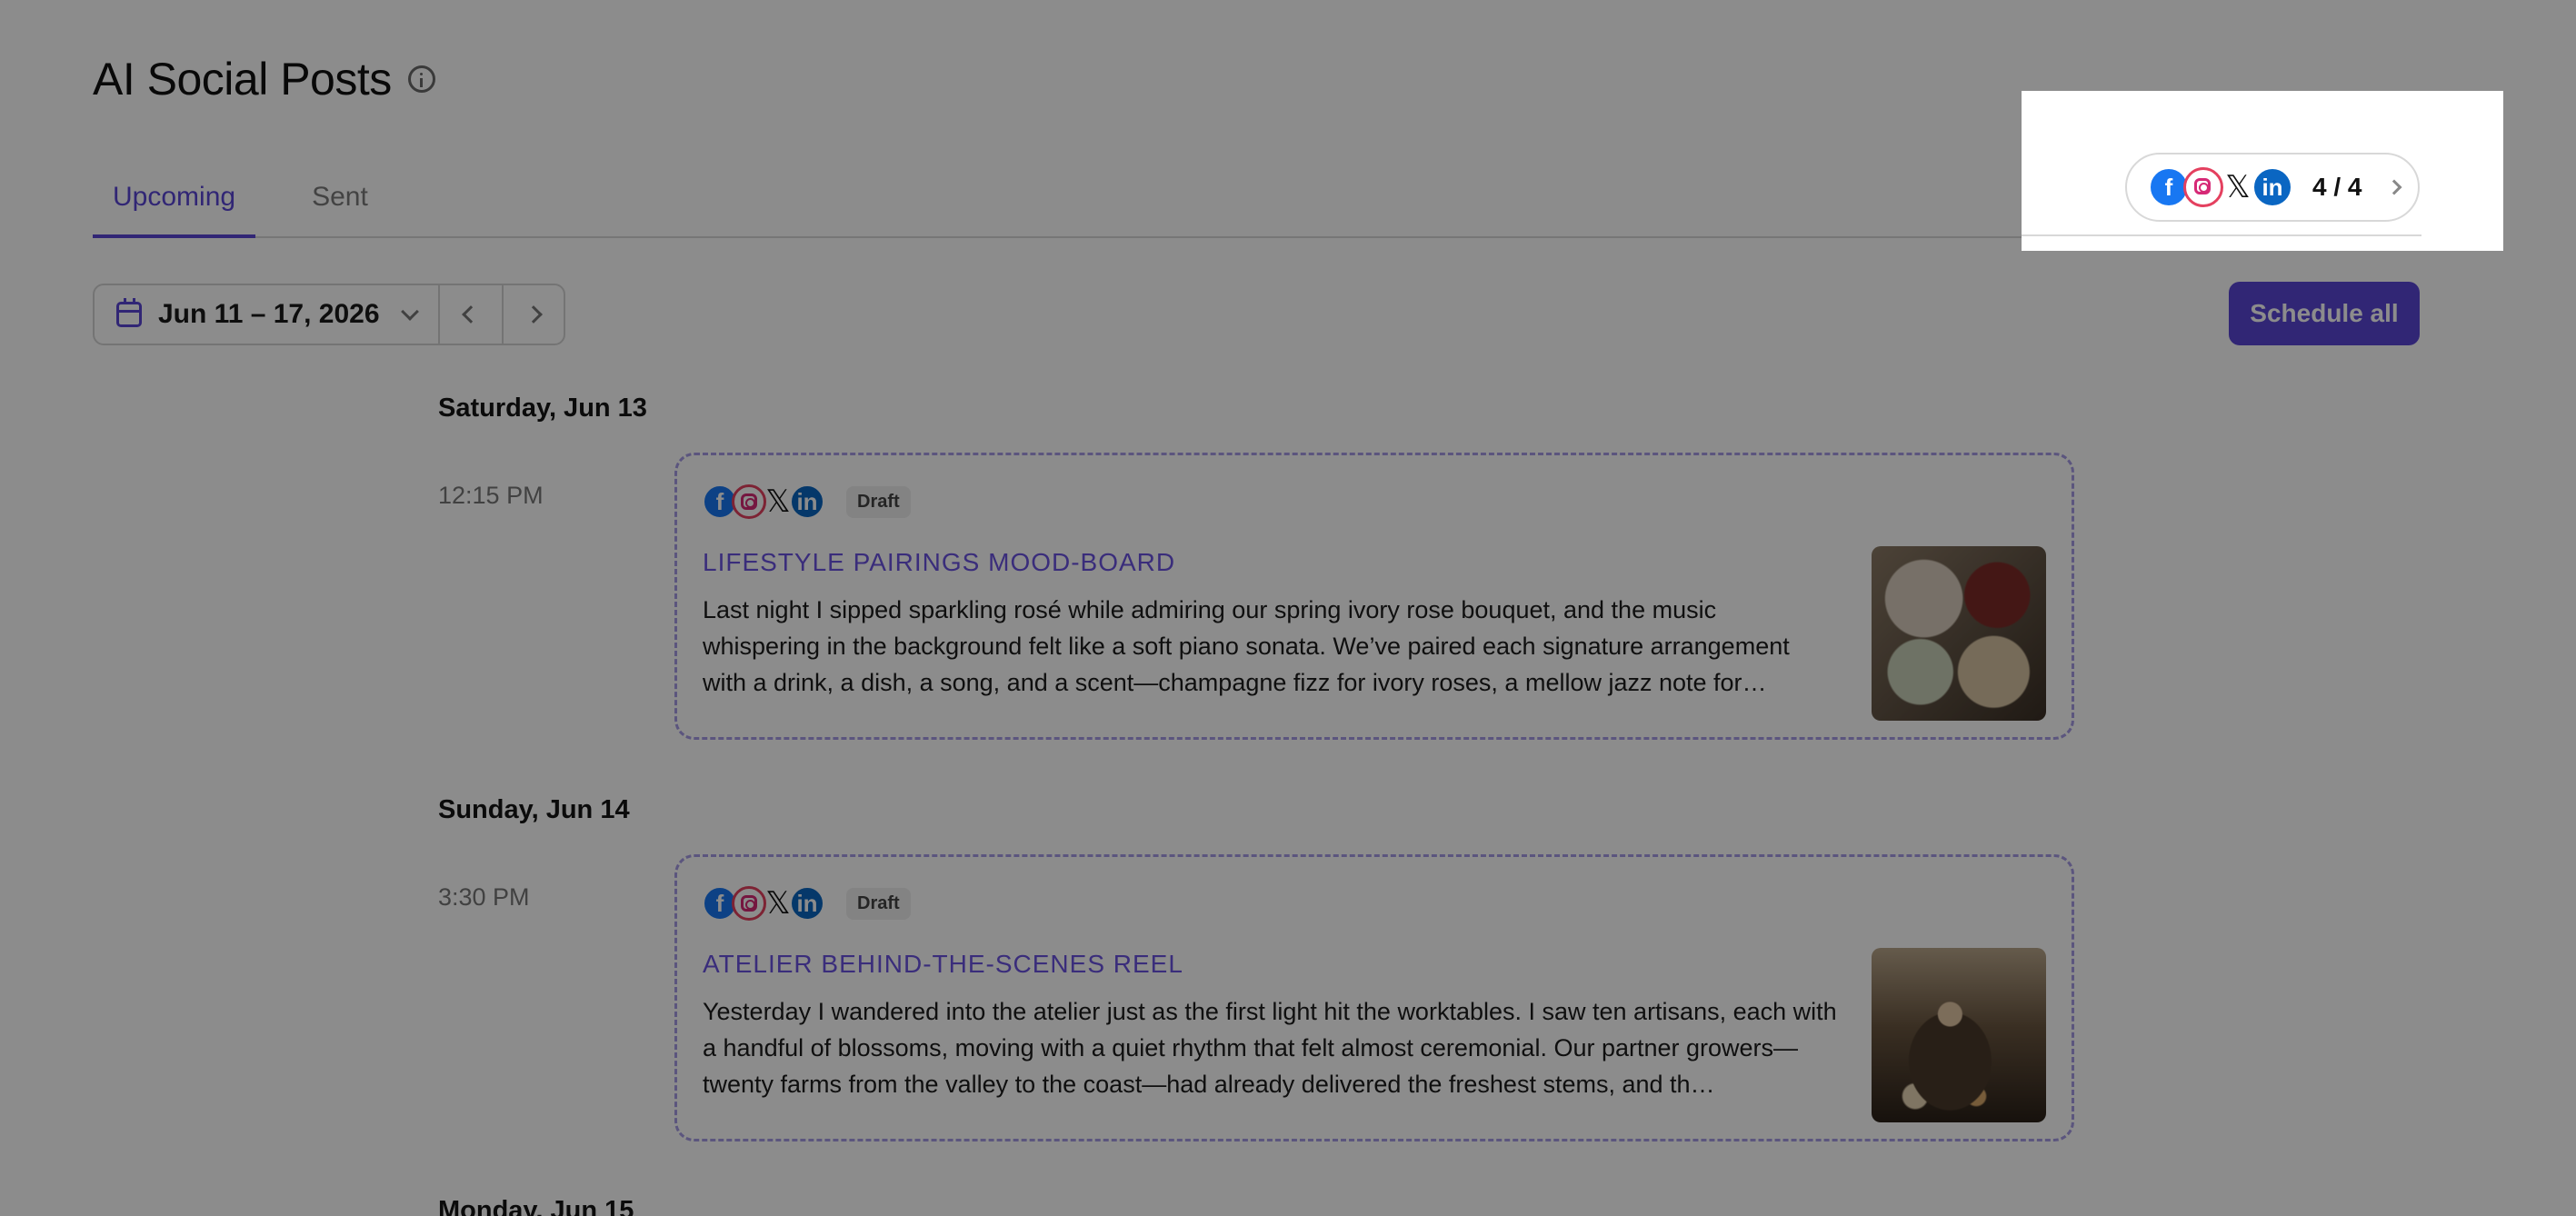  Describe the element at coordinates (2337, 187) in the screenshot. I see `channel-count: 4 / 4` at that location.